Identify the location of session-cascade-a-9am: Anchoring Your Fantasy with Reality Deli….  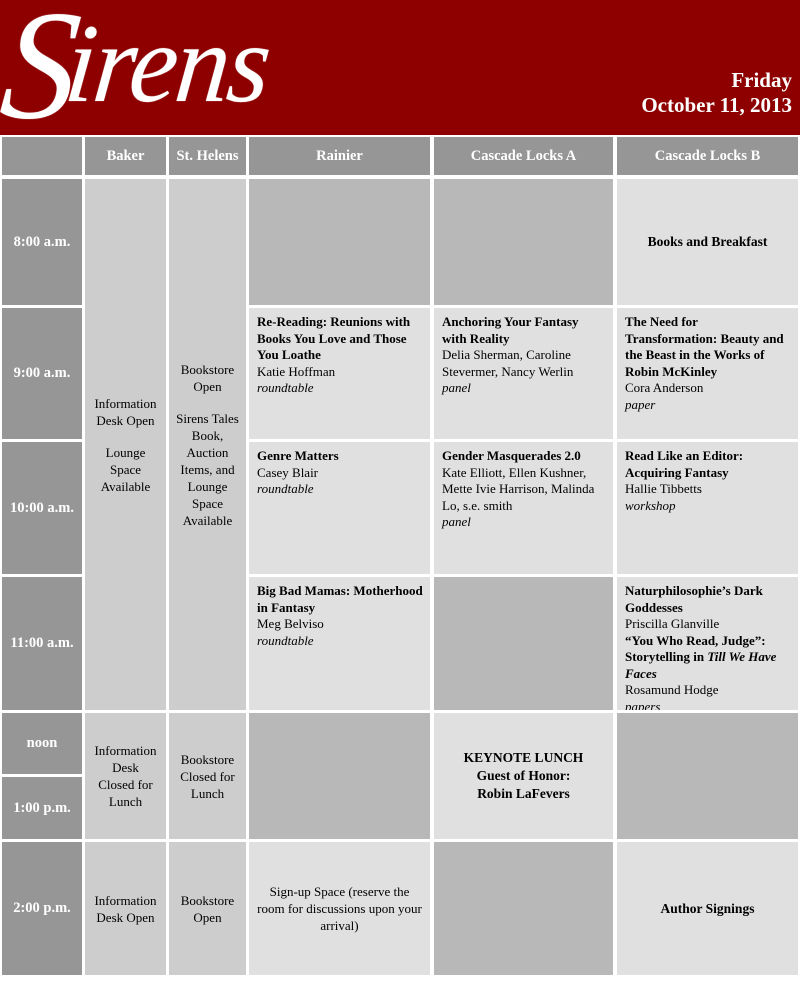
(523, 354).